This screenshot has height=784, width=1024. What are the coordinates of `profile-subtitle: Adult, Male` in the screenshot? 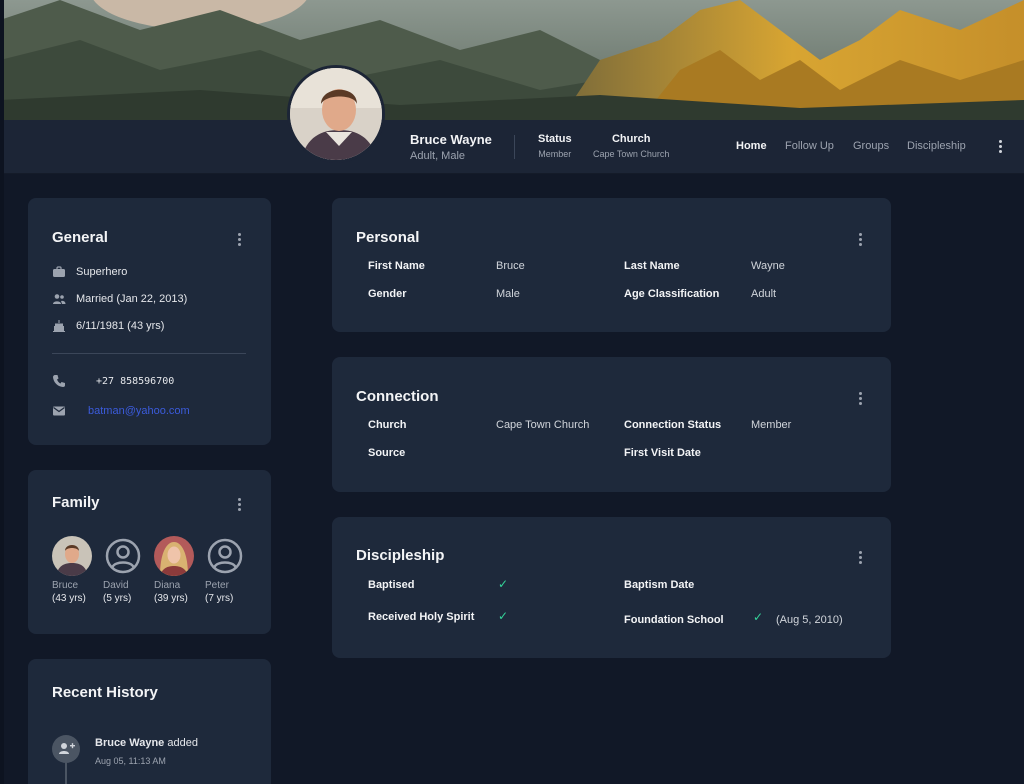 It's located at (438, 156).